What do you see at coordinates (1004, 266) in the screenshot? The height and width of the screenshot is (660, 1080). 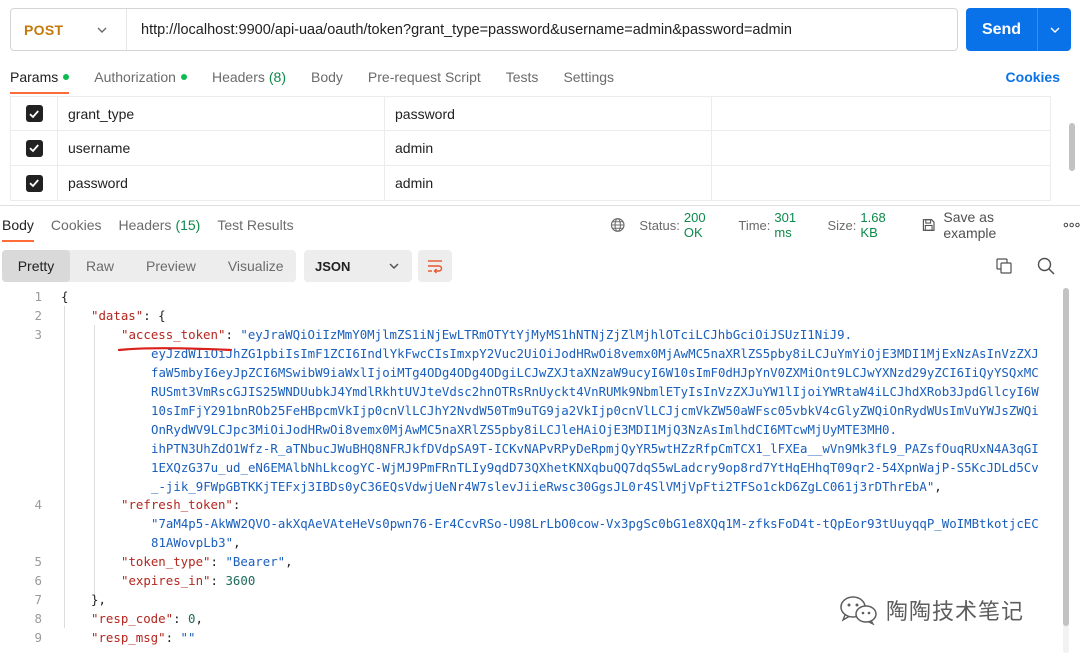 I see `copy-icon` at bounding box center [1004, 266].